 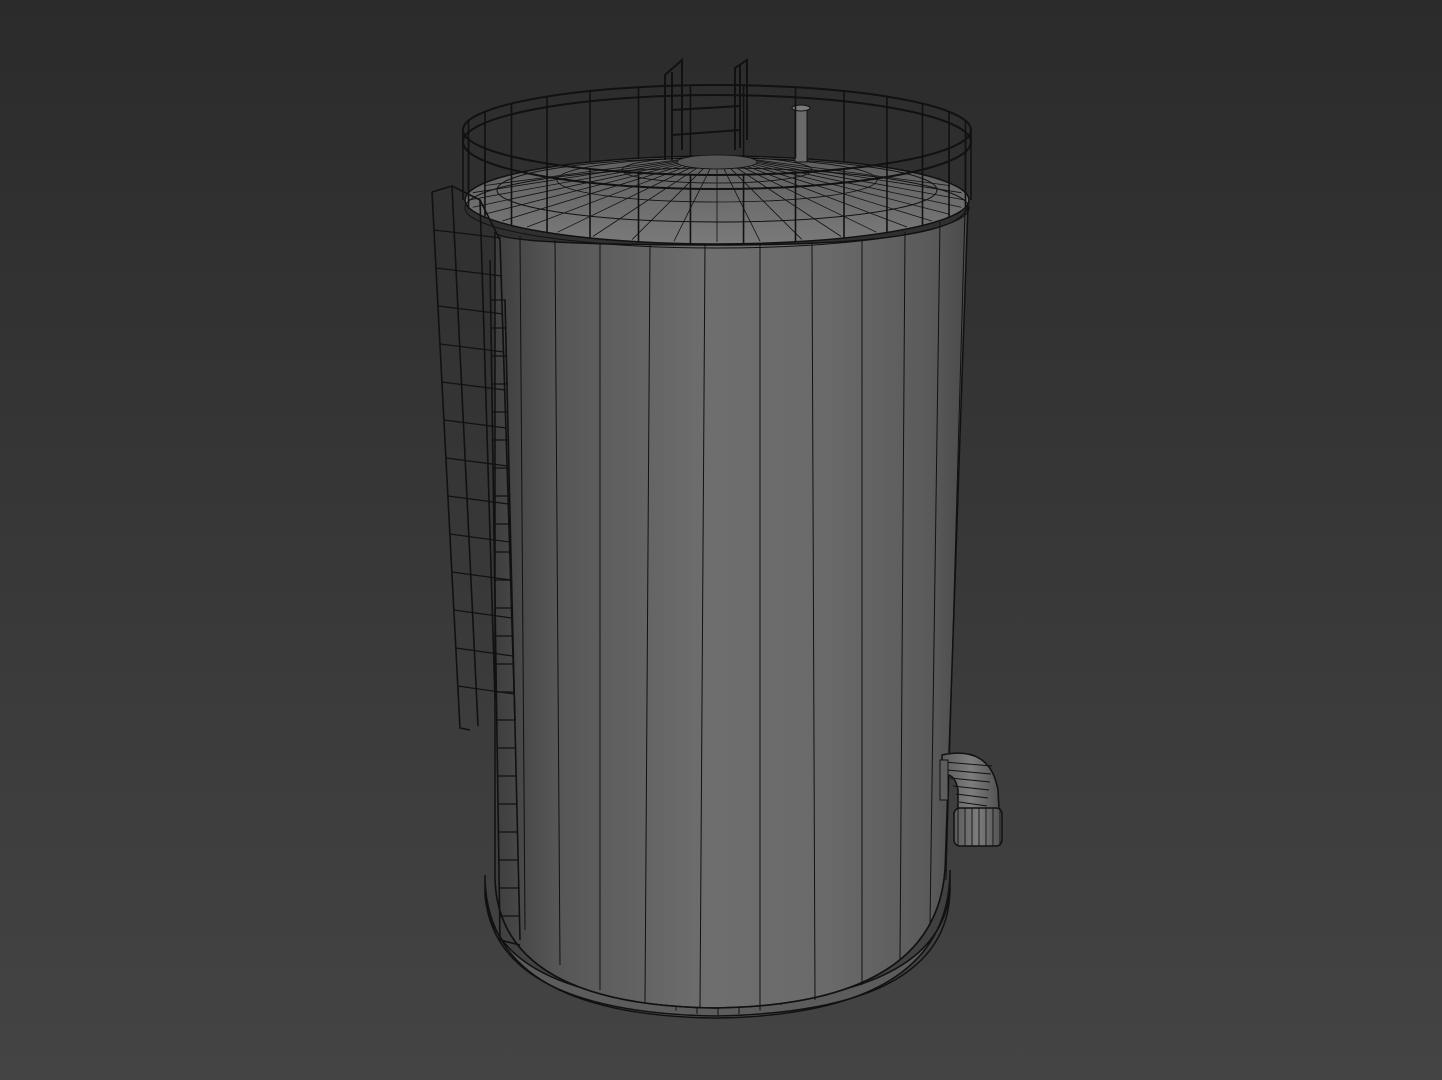 I want to click on roof, so click(x=717, y=201).